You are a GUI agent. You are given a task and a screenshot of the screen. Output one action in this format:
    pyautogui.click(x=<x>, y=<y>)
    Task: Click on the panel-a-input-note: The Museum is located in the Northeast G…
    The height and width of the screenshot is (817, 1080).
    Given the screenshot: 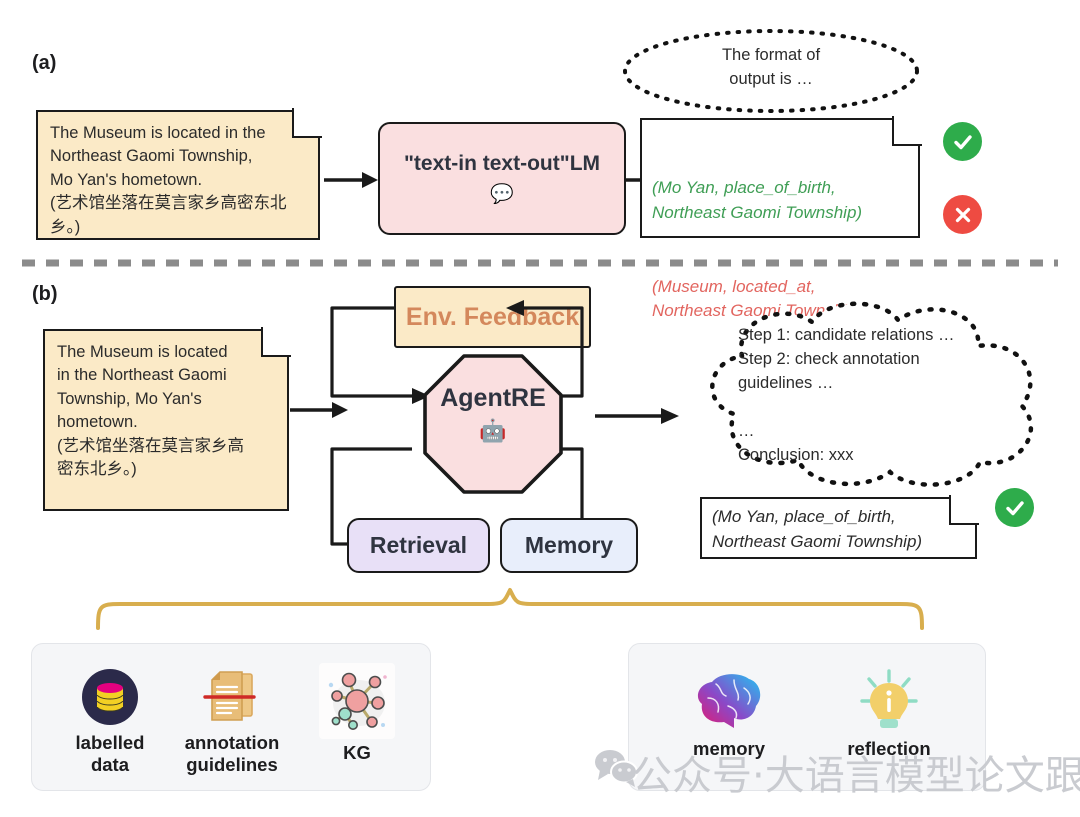 What is the action you would take?
    pyautogui.click(x=179, y=174)
    